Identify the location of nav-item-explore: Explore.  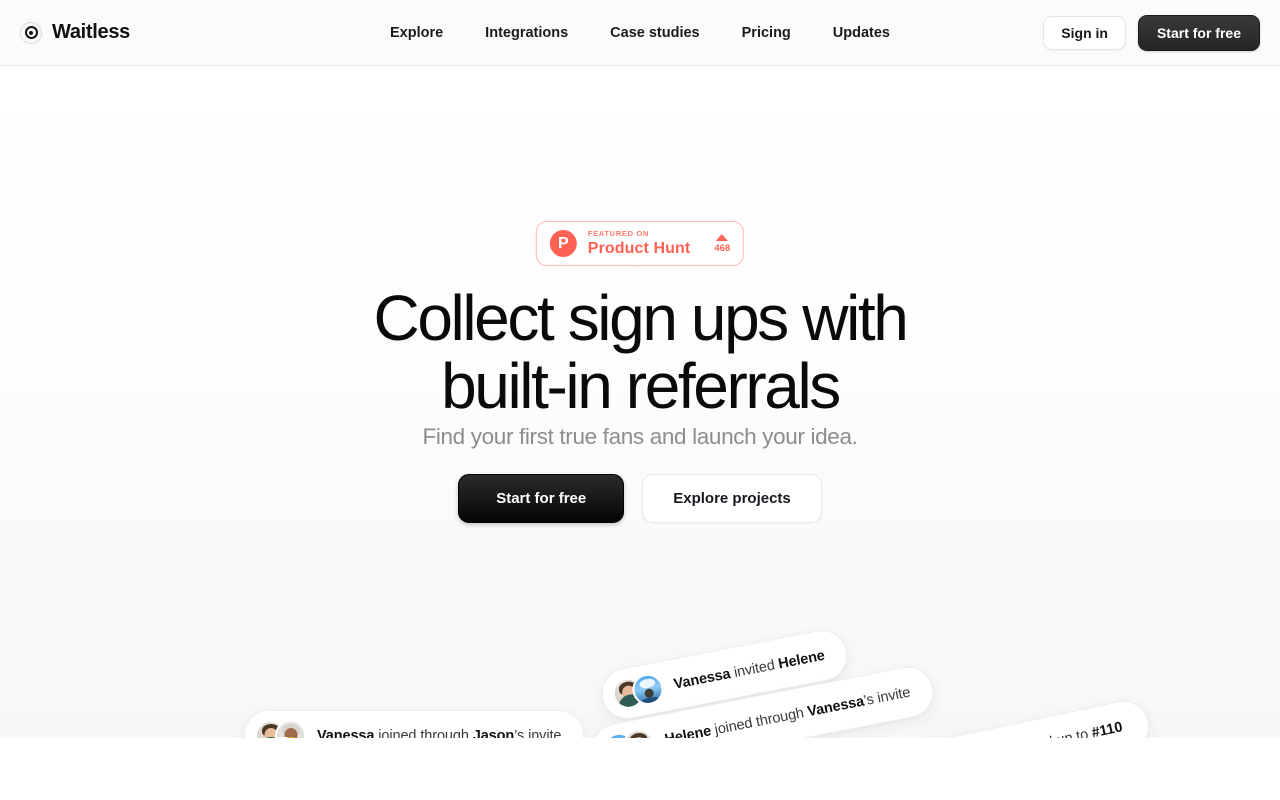
(416, 33).